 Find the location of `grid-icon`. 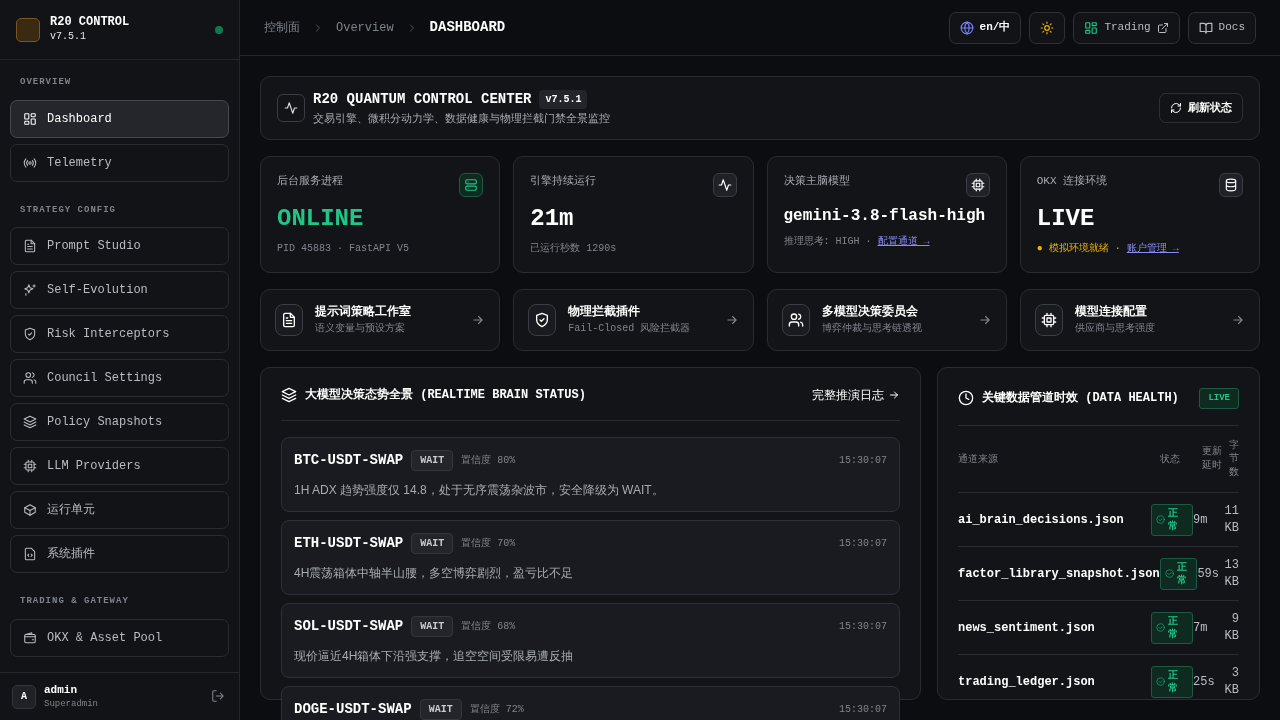

grid-icon is located at coordinates (1091, 27).